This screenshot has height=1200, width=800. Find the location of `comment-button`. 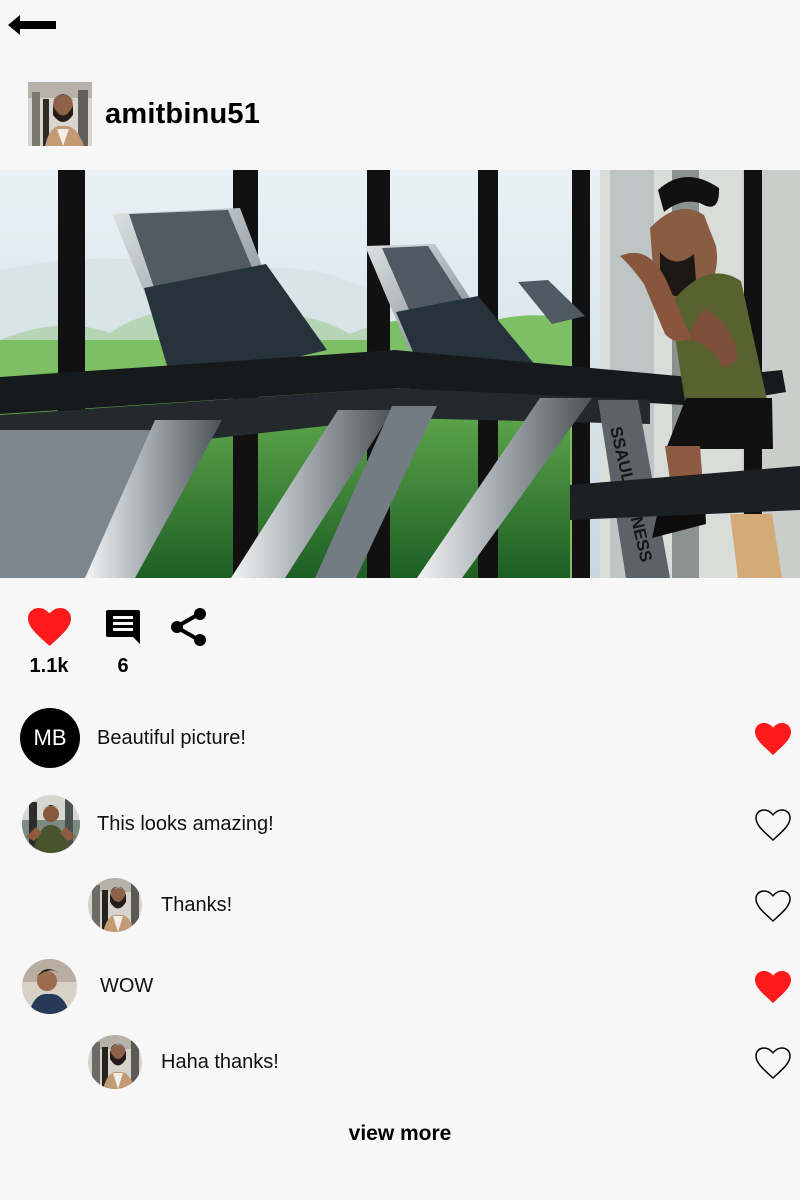

comment-button is located at coordinates (123, 627).